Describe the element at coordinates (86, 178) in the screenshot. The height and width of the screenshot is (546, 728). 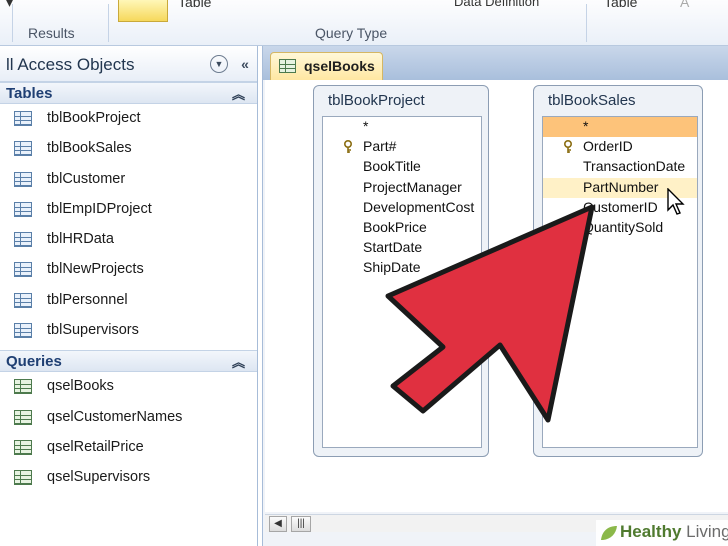
I see `nav-item-label: tblCustomer` at that location.